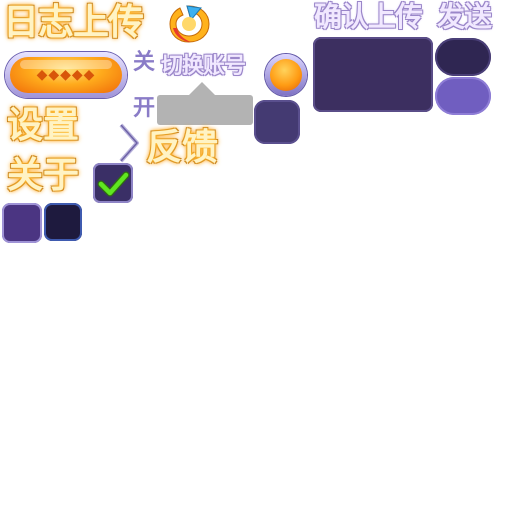  I want to click on checkmark-icon, so click(113, 184).